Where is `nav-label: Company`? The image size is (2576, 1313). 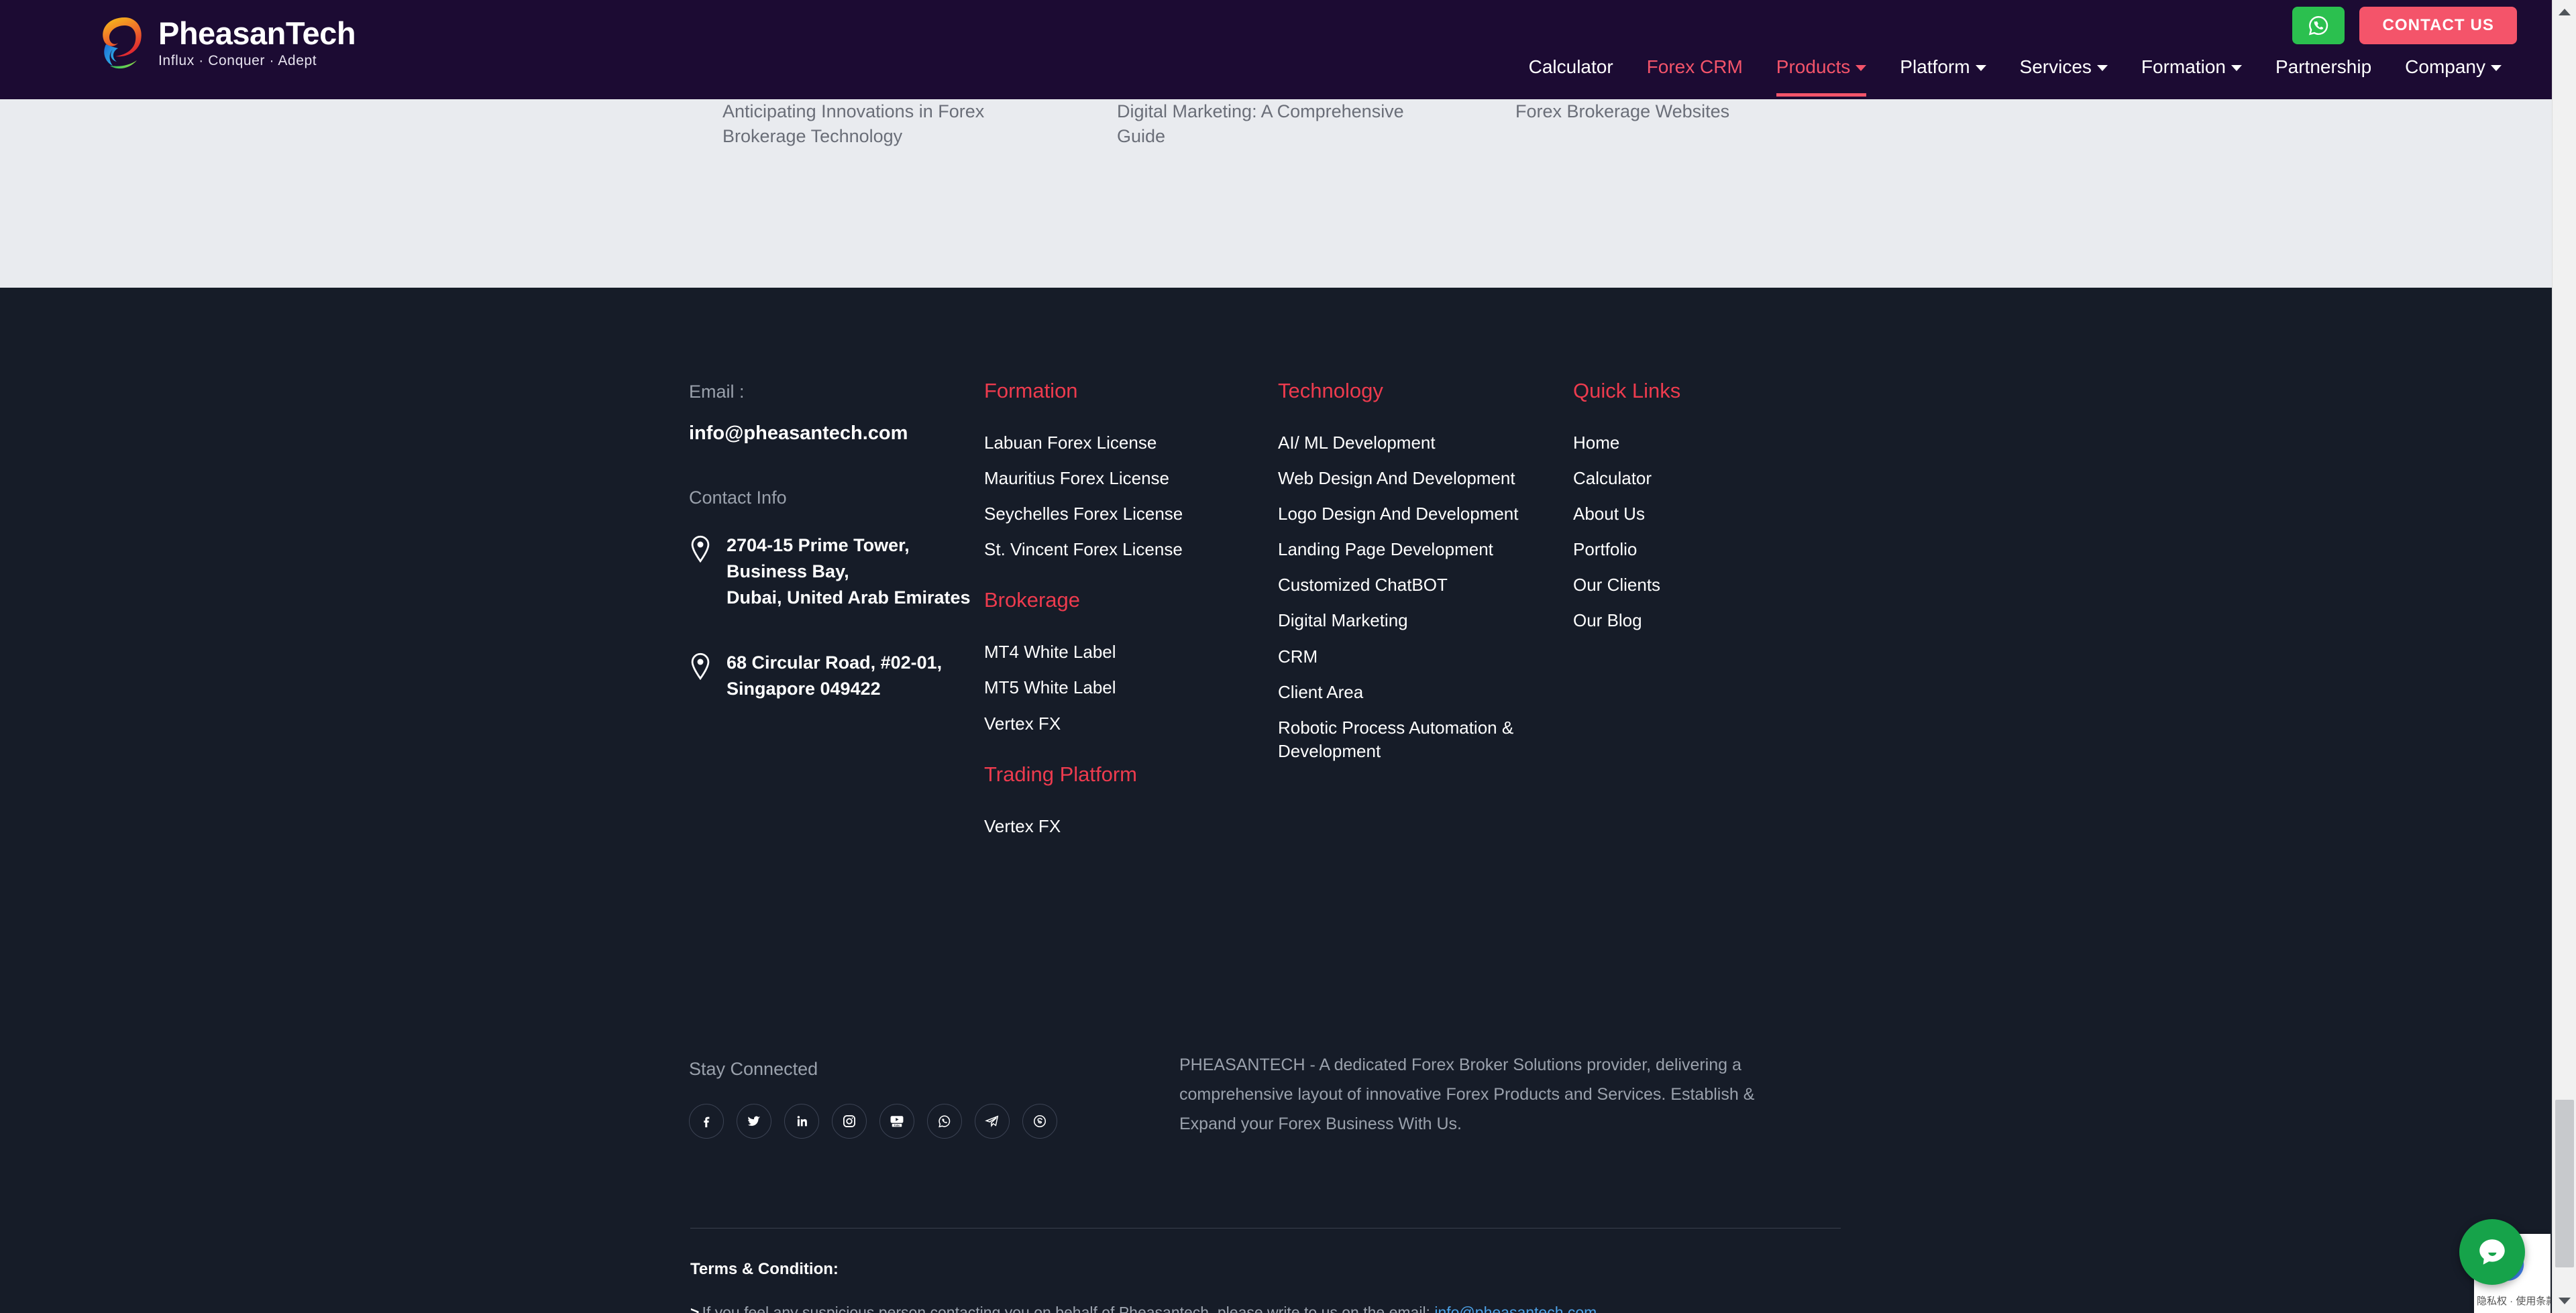
nav-label: Company is located at coordinates (2445, 66).